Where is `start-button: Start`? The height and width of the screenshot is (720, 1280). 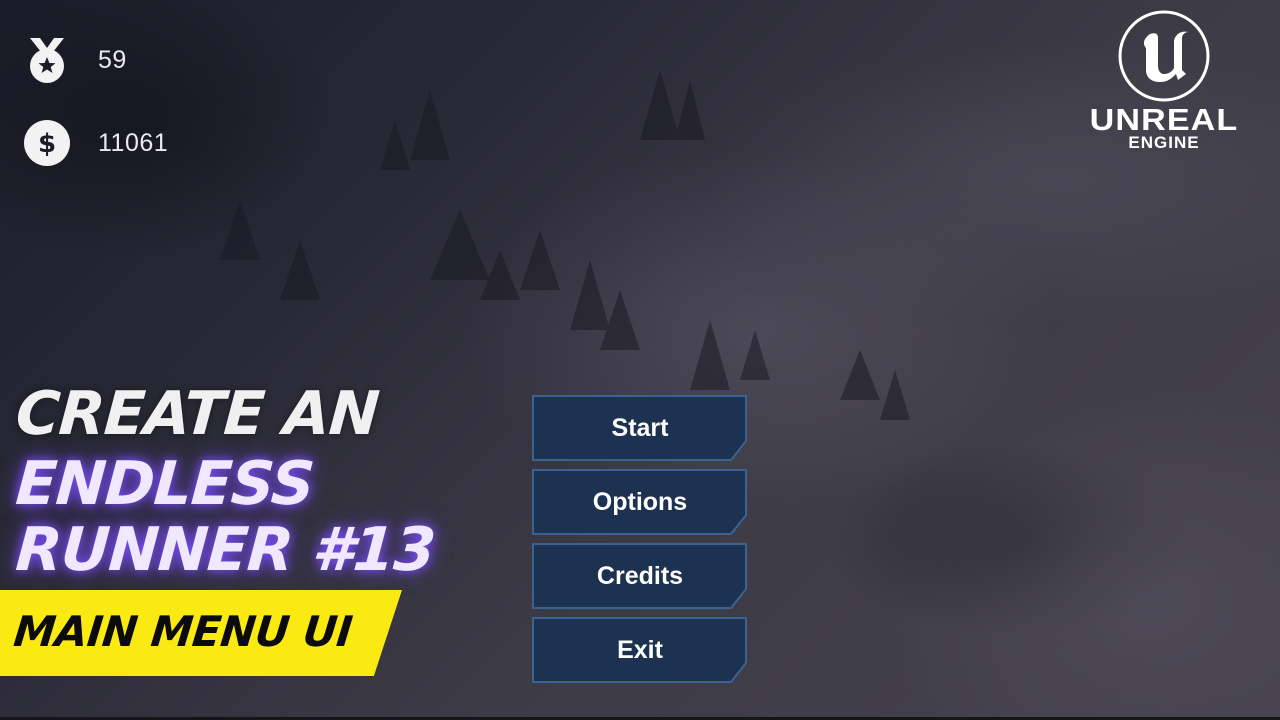
start-button: Start is located at coordinates (640, 428).